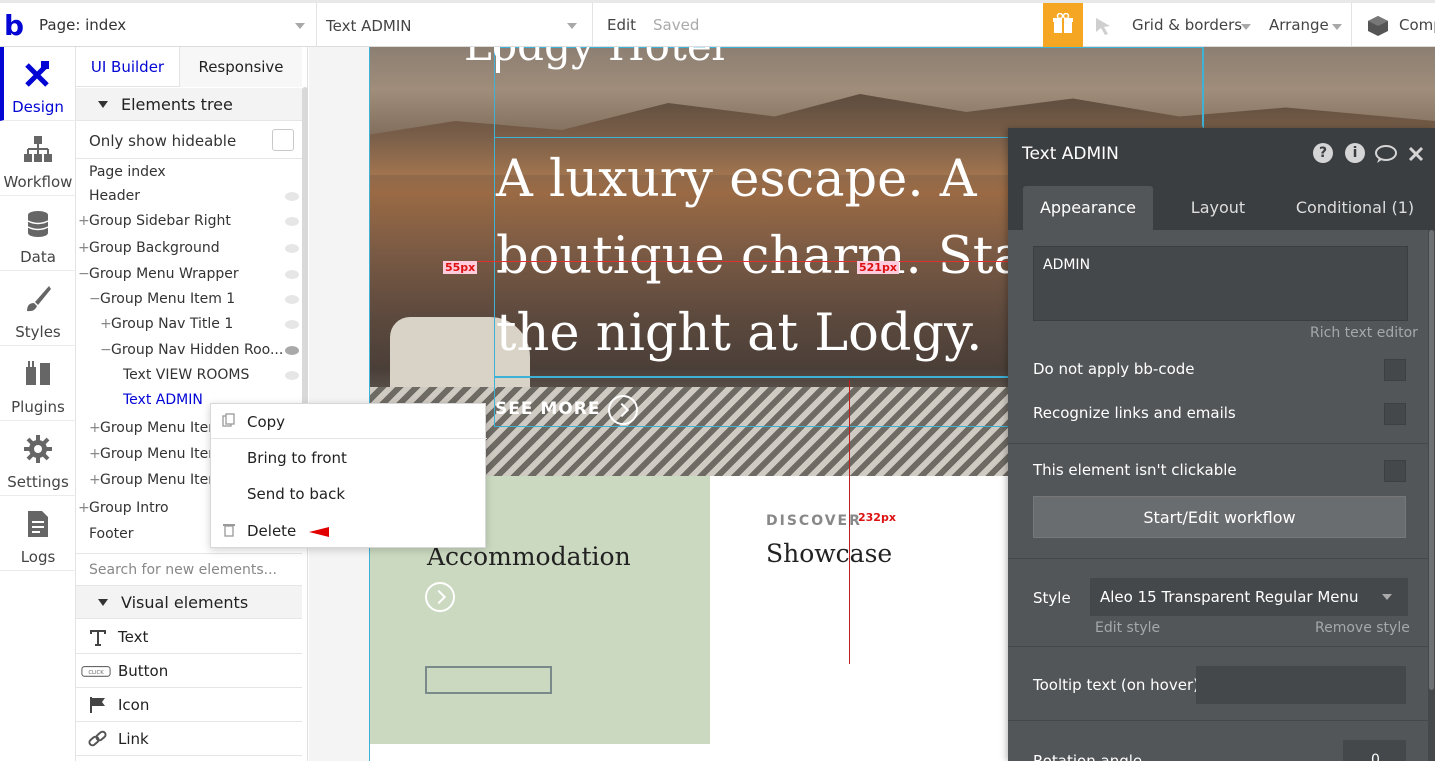 This screenshot has height=761, width=1435. Describe the element at coordinates (166, 328) in the screenshot. I see `tree-item: +Group Nav Title 1` at that location.